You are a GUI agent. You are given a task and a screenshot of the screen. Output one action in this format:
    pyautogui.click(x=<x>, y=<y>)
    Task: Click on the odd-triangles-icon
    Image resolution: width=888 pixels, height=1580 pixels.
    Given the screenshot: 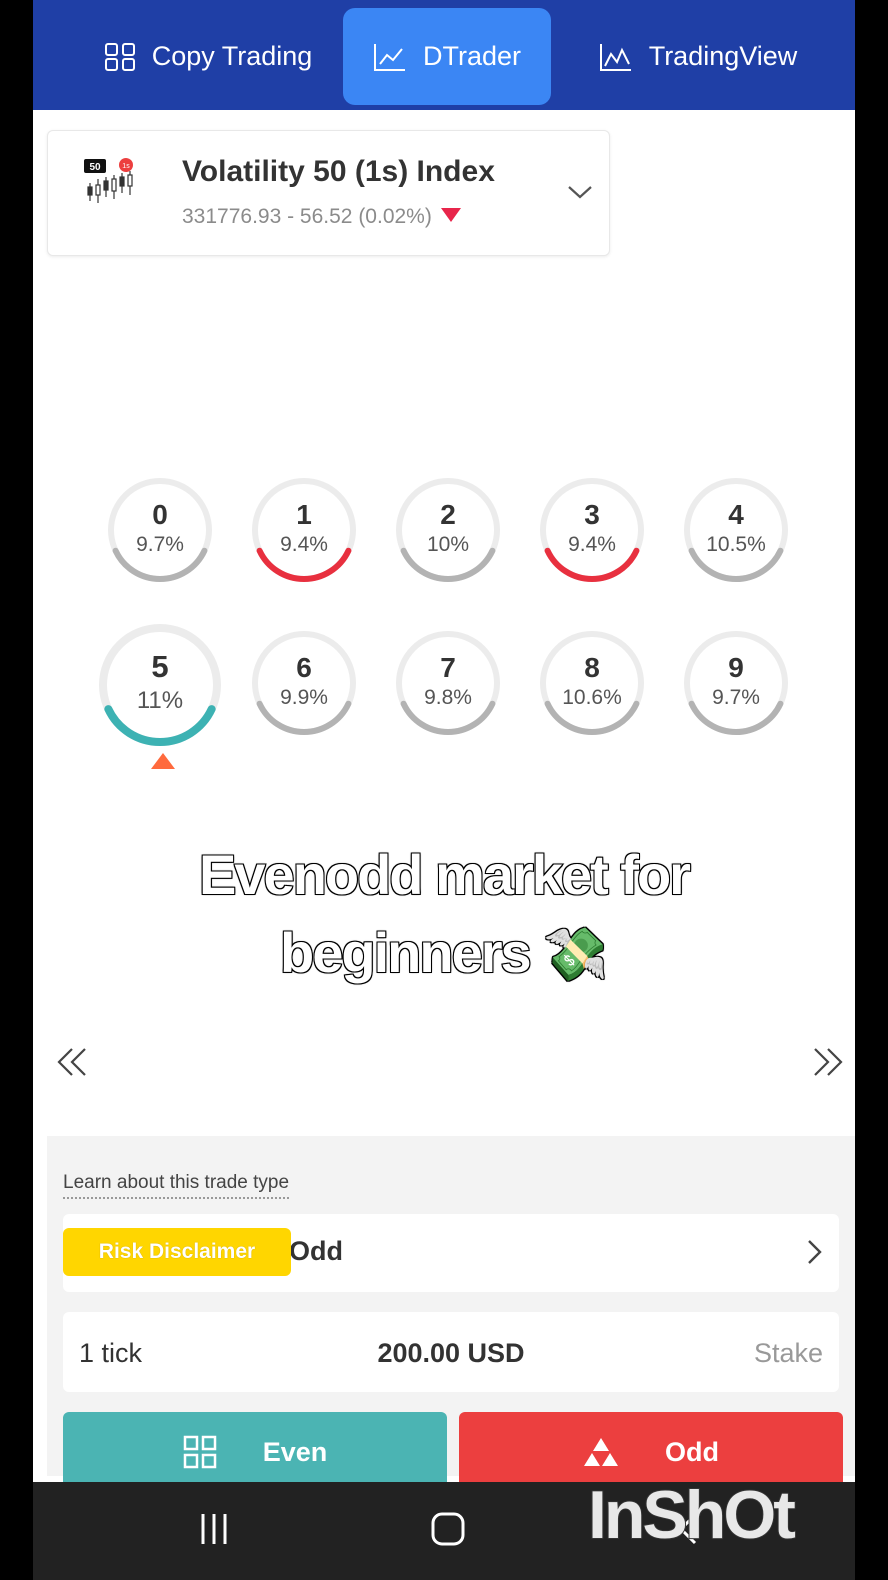 What is the action you would take?
    pyautogui.click(x=601, y=1452)
    